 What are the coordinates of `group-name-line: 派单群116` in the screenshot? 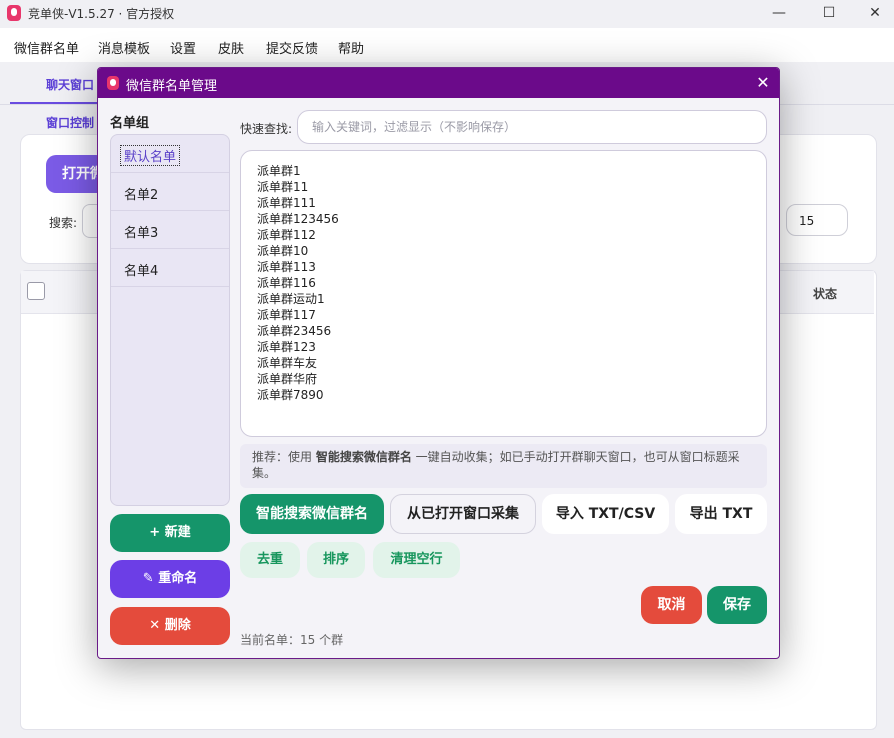 It's located at (286, 283).